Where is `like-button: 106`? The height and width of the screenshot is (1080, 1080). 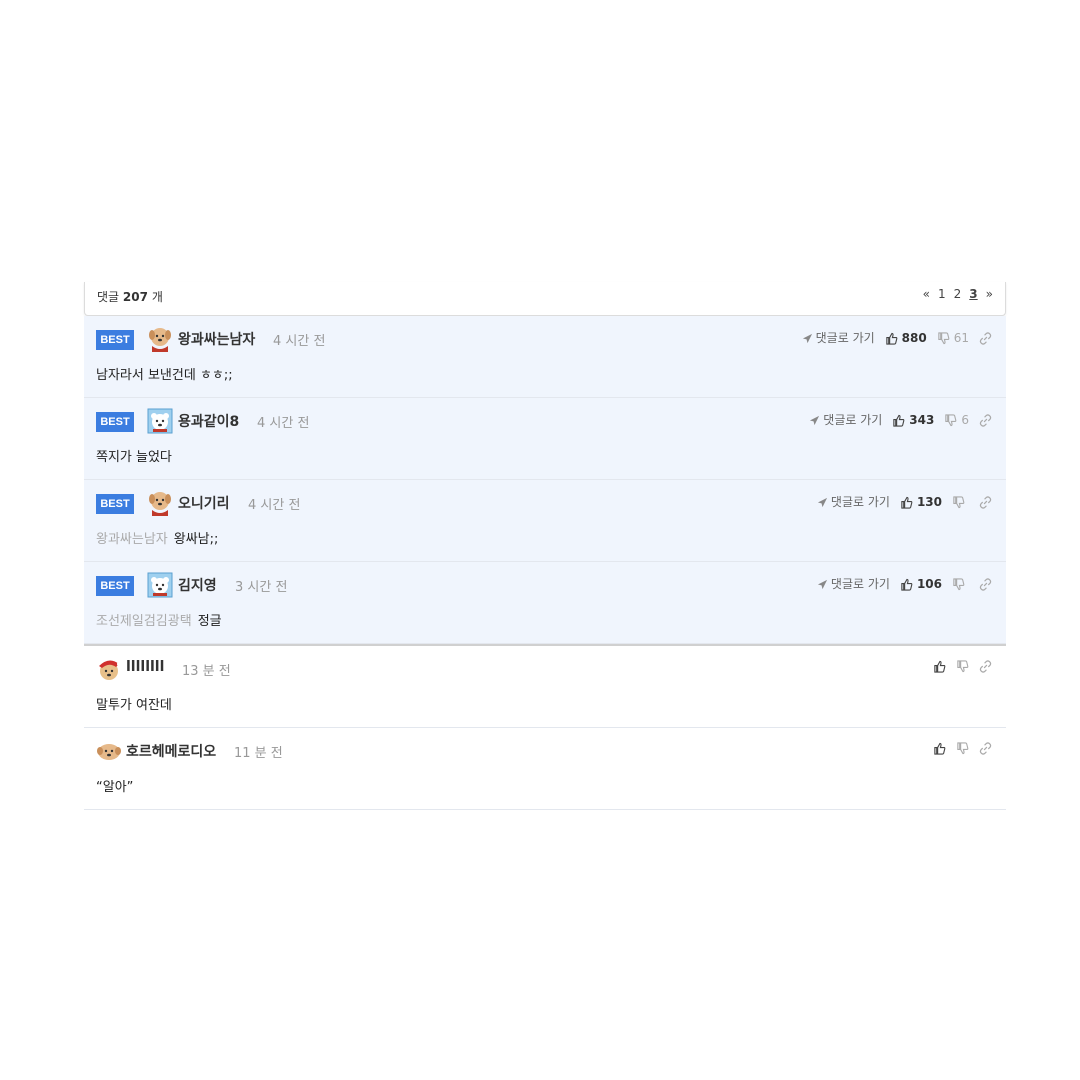 like-button: 106 is located at coordinates (921, 584).